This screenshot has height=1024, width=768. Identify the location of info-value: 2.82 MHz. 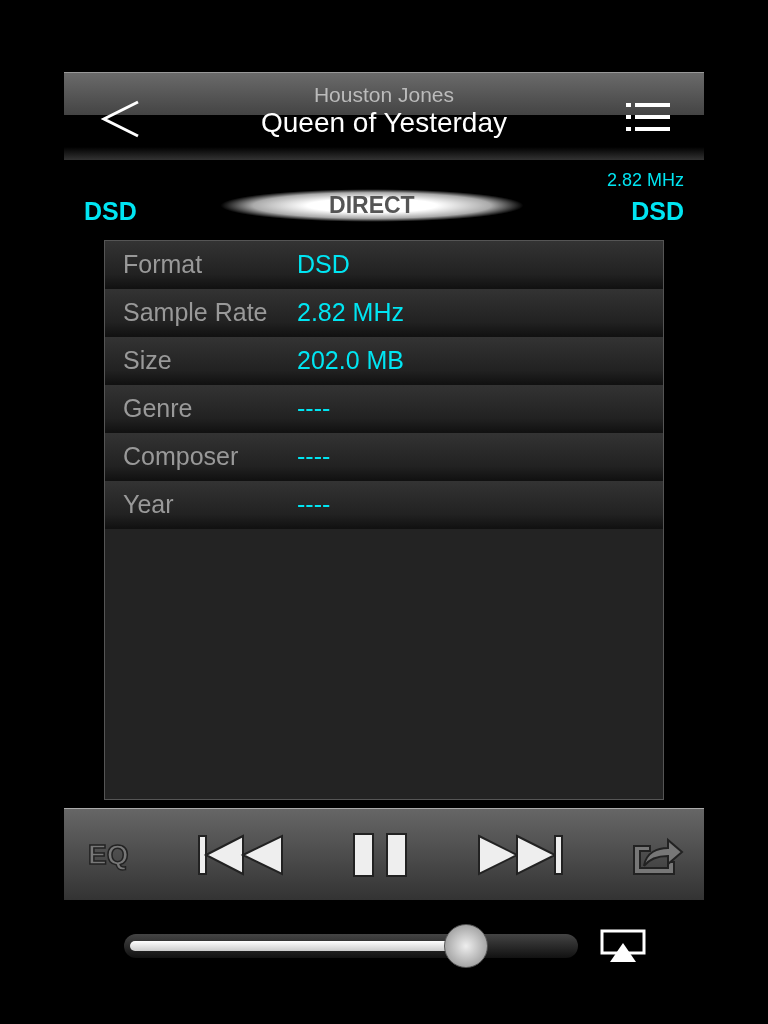
(350, 312).